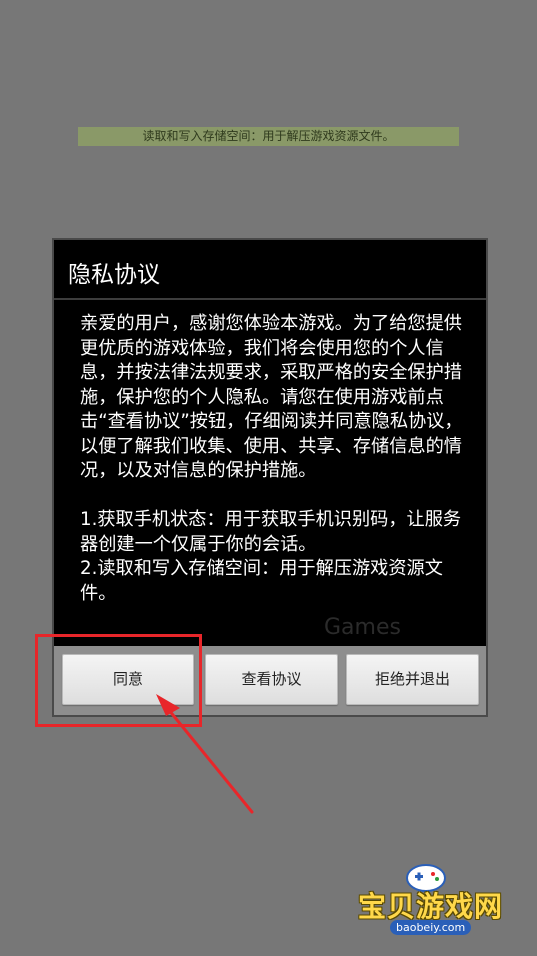 The width and height of the screenshot is (537, 956). What do you see at coordinates (431, 927) in the screenshot?
I see `watermark-url: baobeiy.com` at bounding box center [431, 927].